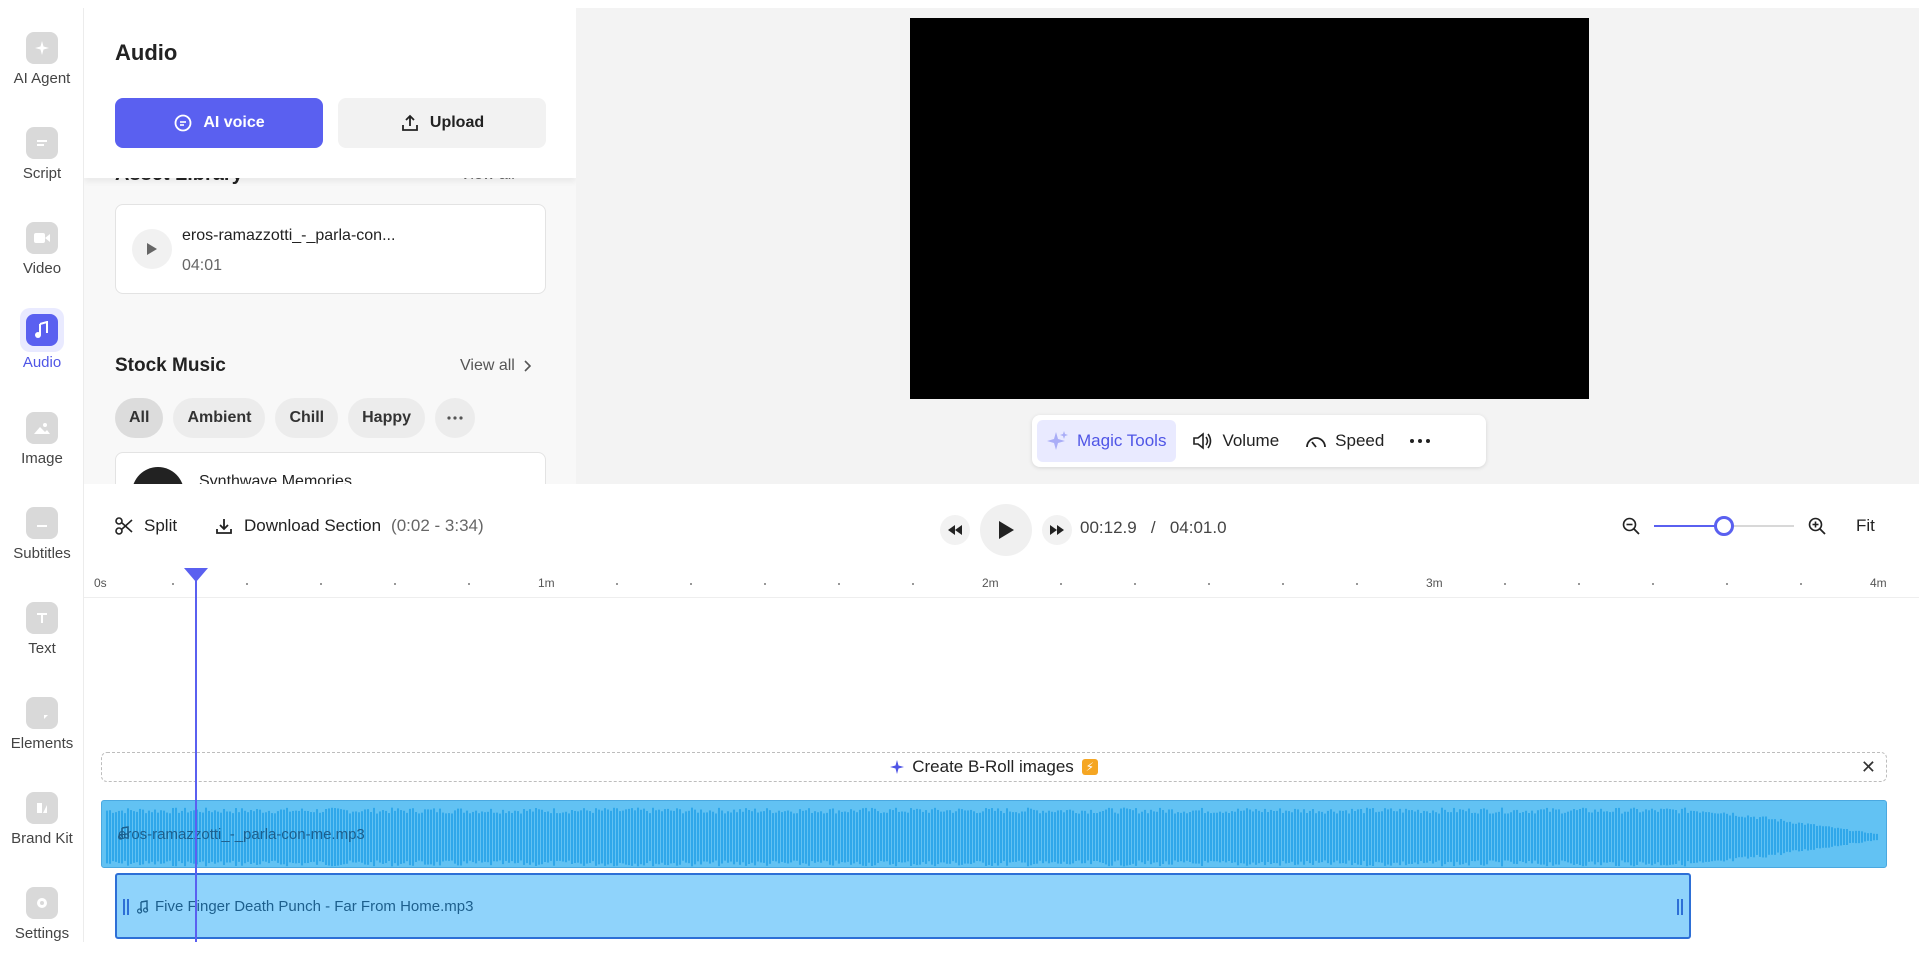  I want to click on sidebar-item-text: Text, so click(42, 630).